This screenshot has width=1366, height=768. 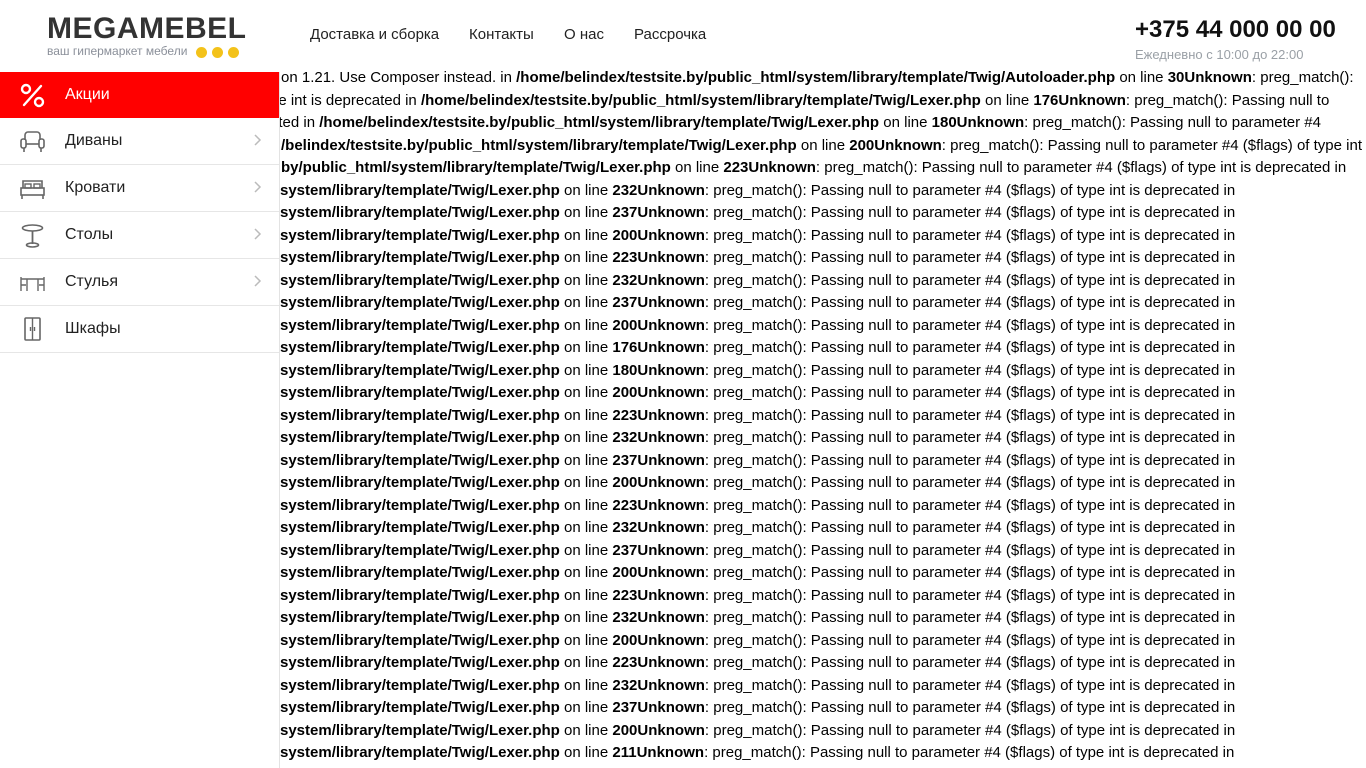 I want to click on nav-about: О нас, so click(x=584, y=34).